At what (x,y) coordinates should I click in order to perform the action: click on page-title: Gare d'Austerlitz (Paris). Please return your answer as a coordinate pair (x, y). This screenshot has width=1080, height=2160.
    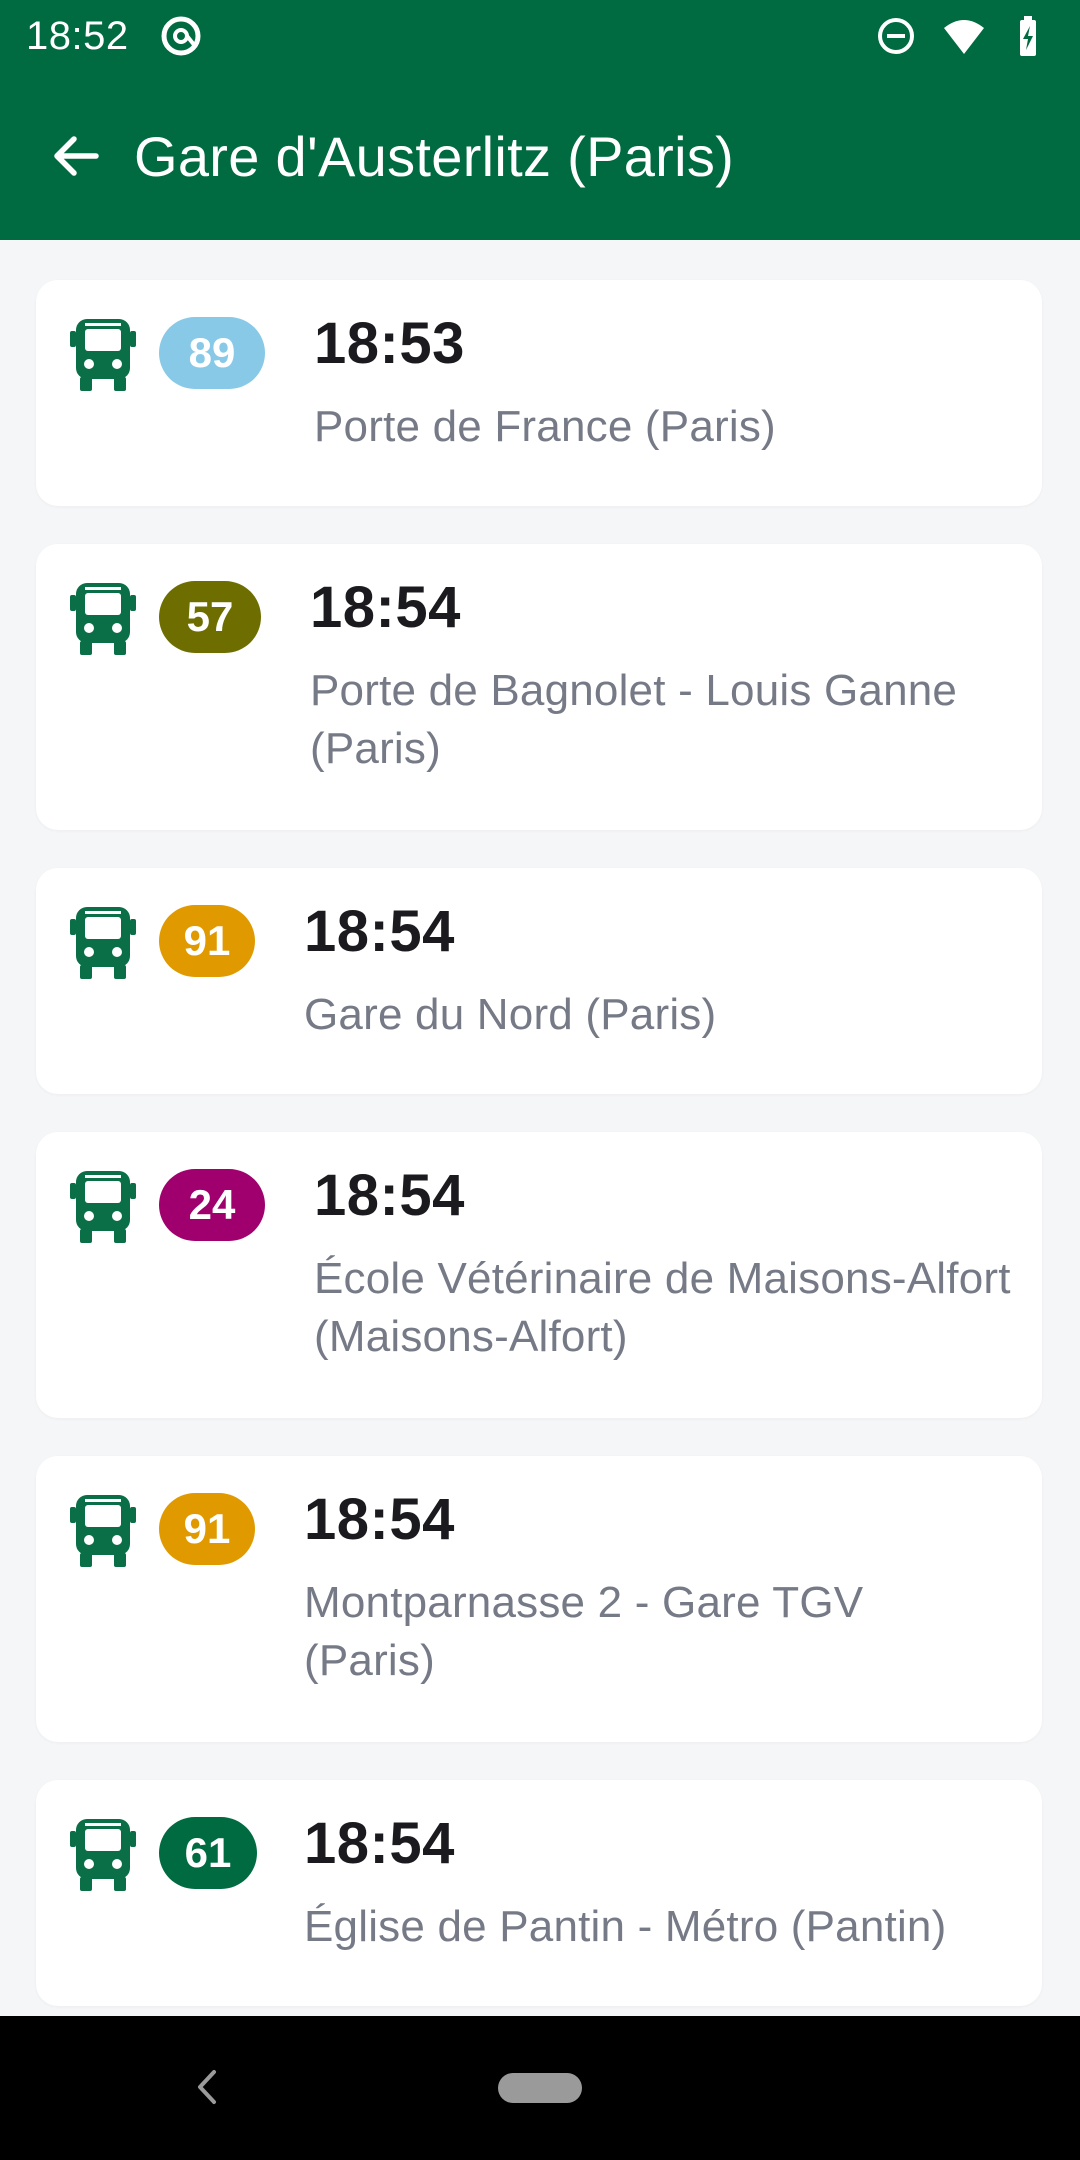
    Looking at the image, I should click on (434, 156).